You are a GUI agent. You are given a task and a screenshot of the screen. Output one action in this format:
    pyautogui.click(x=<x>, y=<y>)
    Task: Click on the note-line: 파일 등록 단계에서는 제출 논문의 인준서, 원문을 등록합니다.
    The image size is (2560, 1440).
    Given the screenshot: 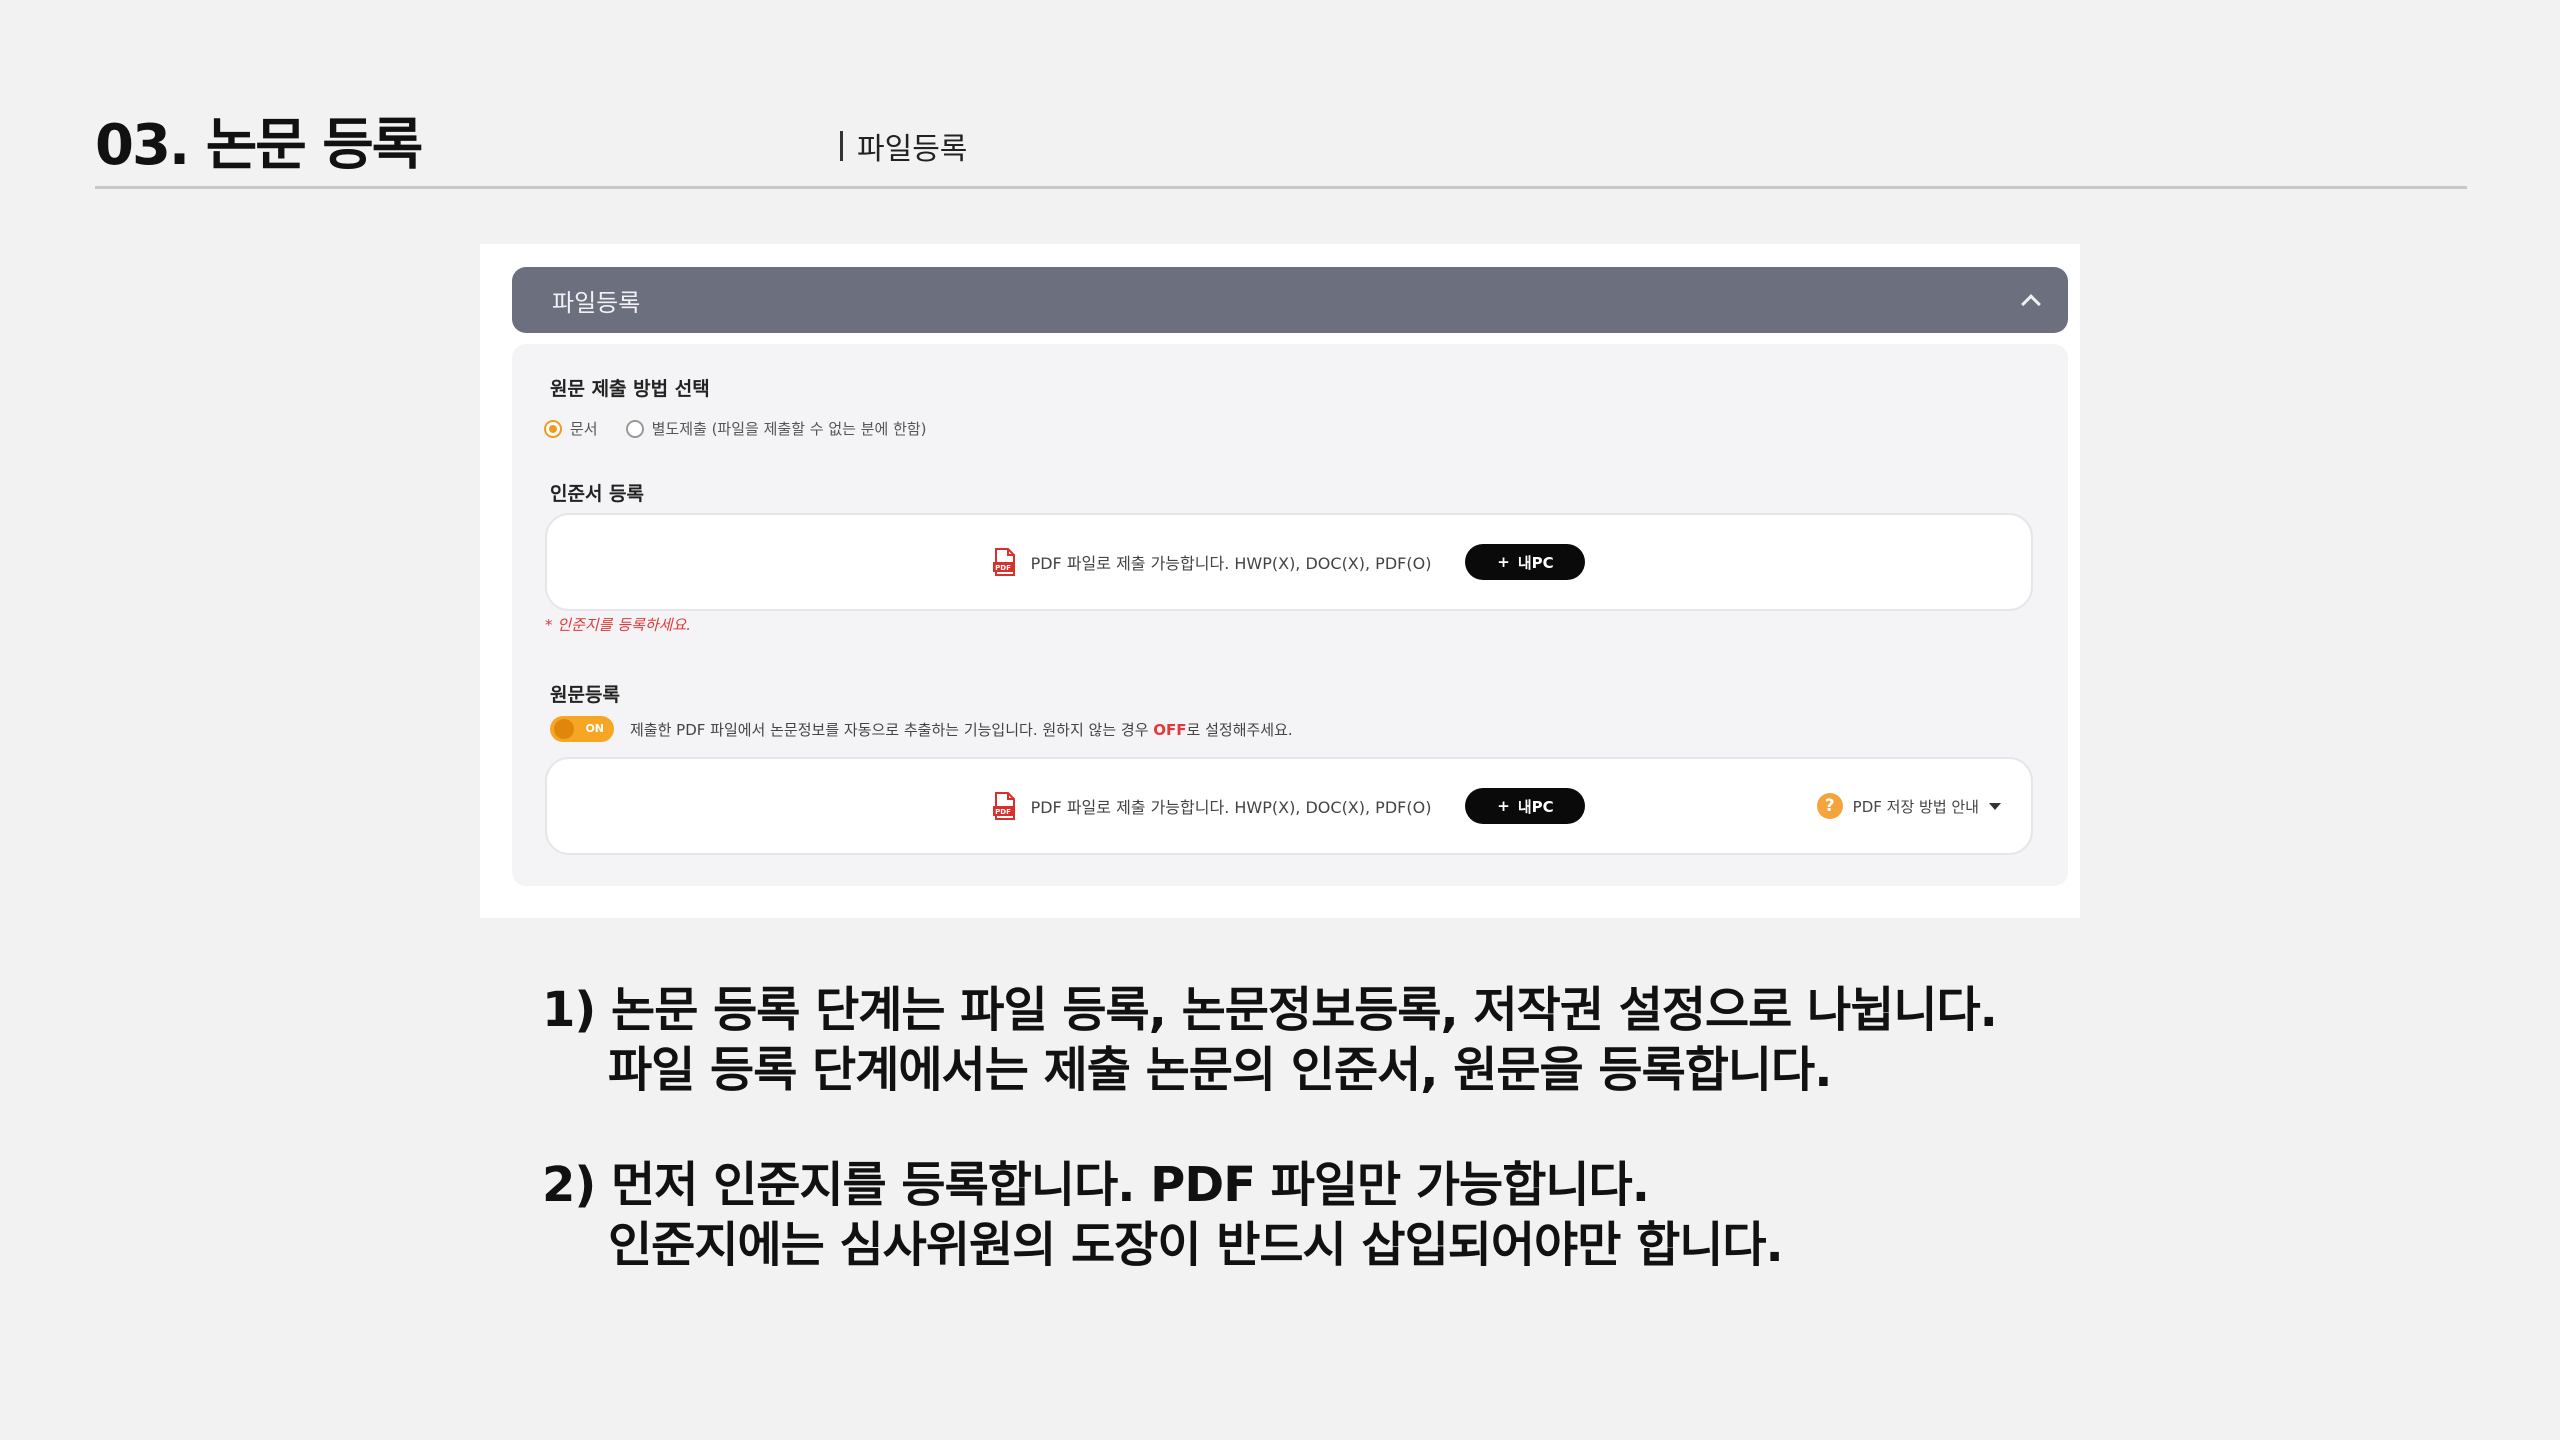 What is the action you would take?
    pyautogui.click(x=1220, y=1070)
    